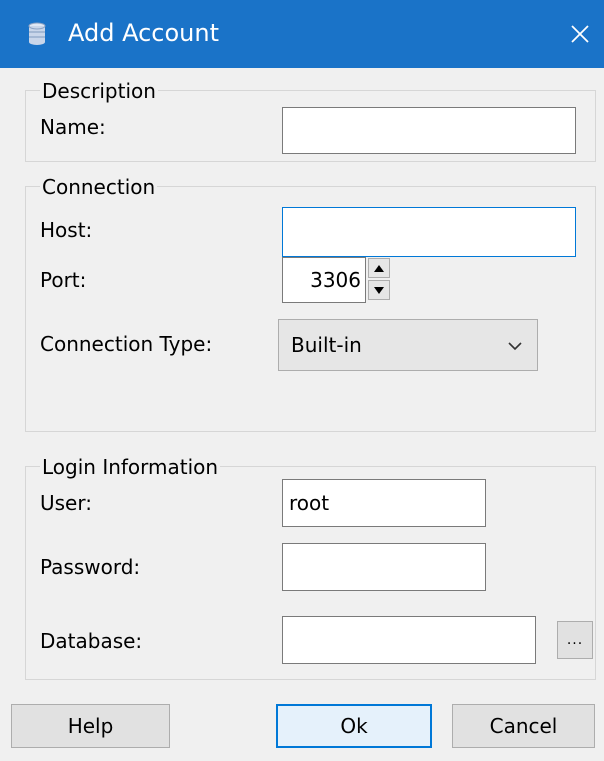 Image resolution: width=604 pixels, height=761 pixels. I want to click on close-button, so click(580, 34).